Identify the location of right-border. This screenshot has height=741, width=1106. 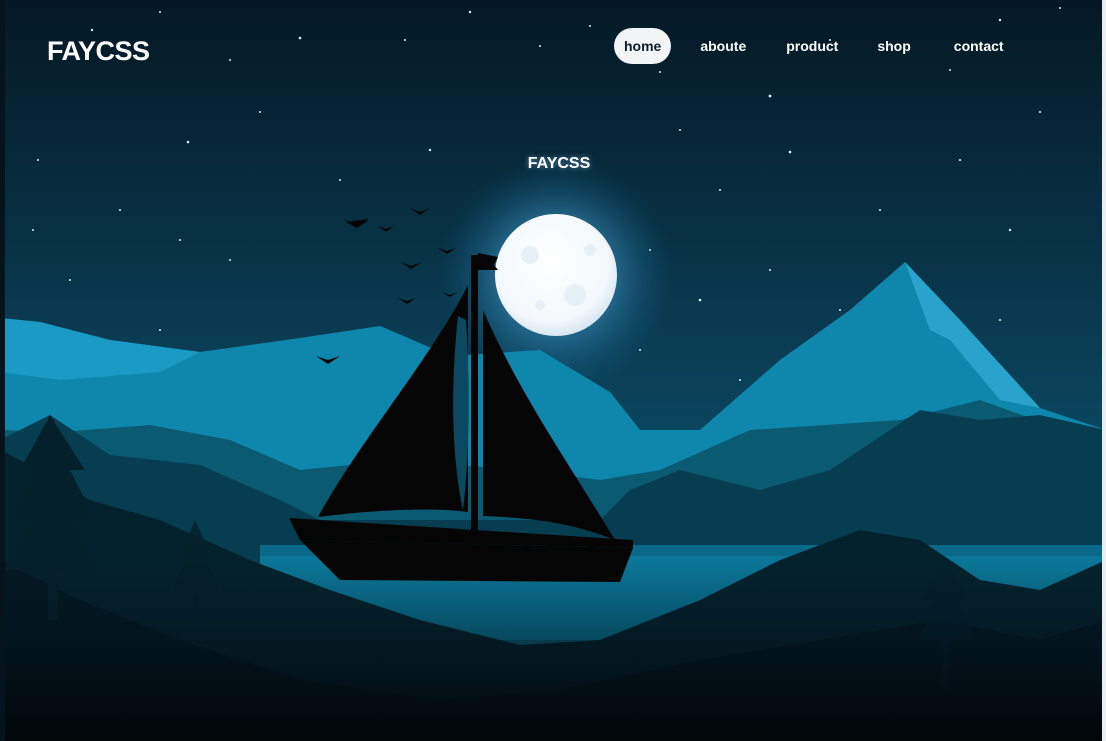
(1104, 370).